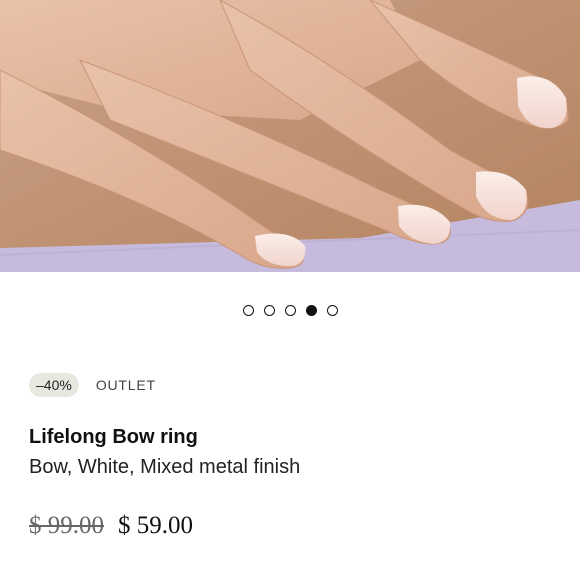  I want to click on product-title: Lifelong Bow ring, so click(113, 437).